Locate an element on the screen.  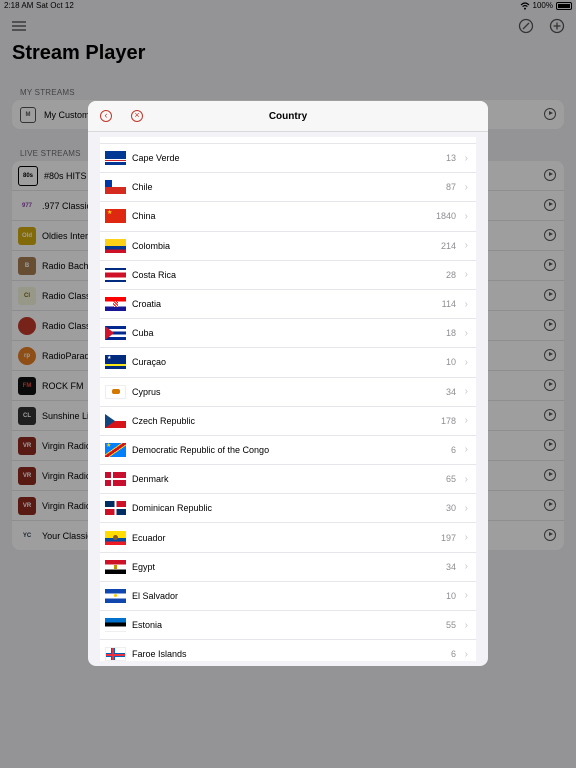
country-name: Cape Verde is located at coordinates (156, 158).